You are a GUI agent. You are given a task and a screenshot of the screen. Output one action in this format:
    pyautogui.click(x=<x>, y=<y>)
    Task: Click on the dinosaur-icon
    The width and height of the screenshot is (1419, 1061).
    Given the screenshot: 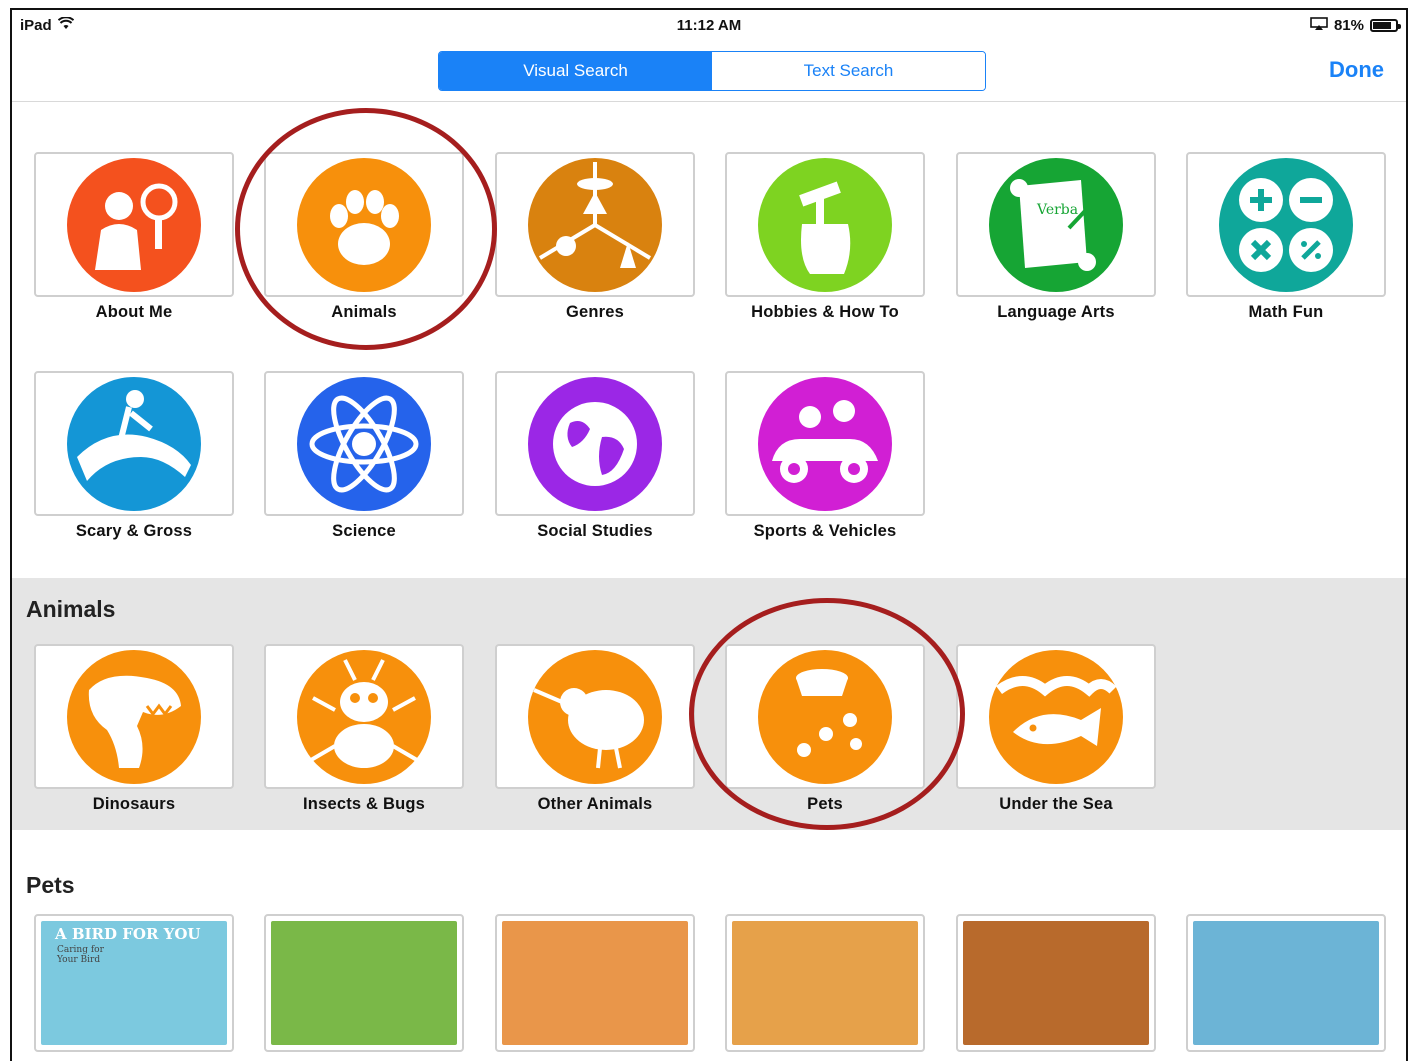 What is the action you would take?
    pyautogui.click(x=134, y=716)
    